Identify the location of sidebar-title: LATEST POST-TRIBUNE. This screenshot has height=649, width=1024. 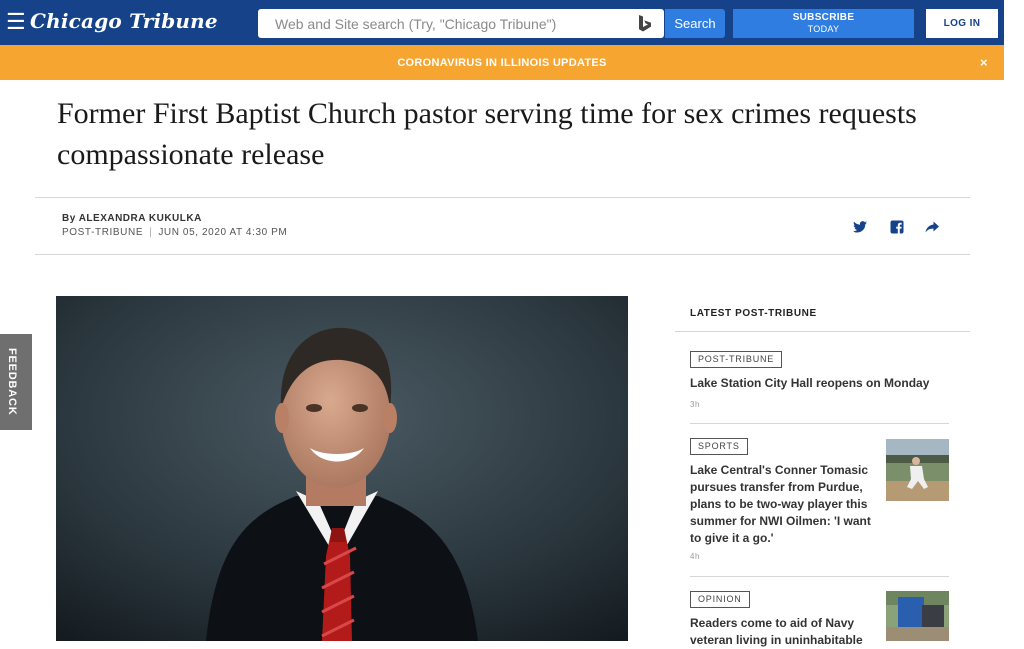
(753, 313).